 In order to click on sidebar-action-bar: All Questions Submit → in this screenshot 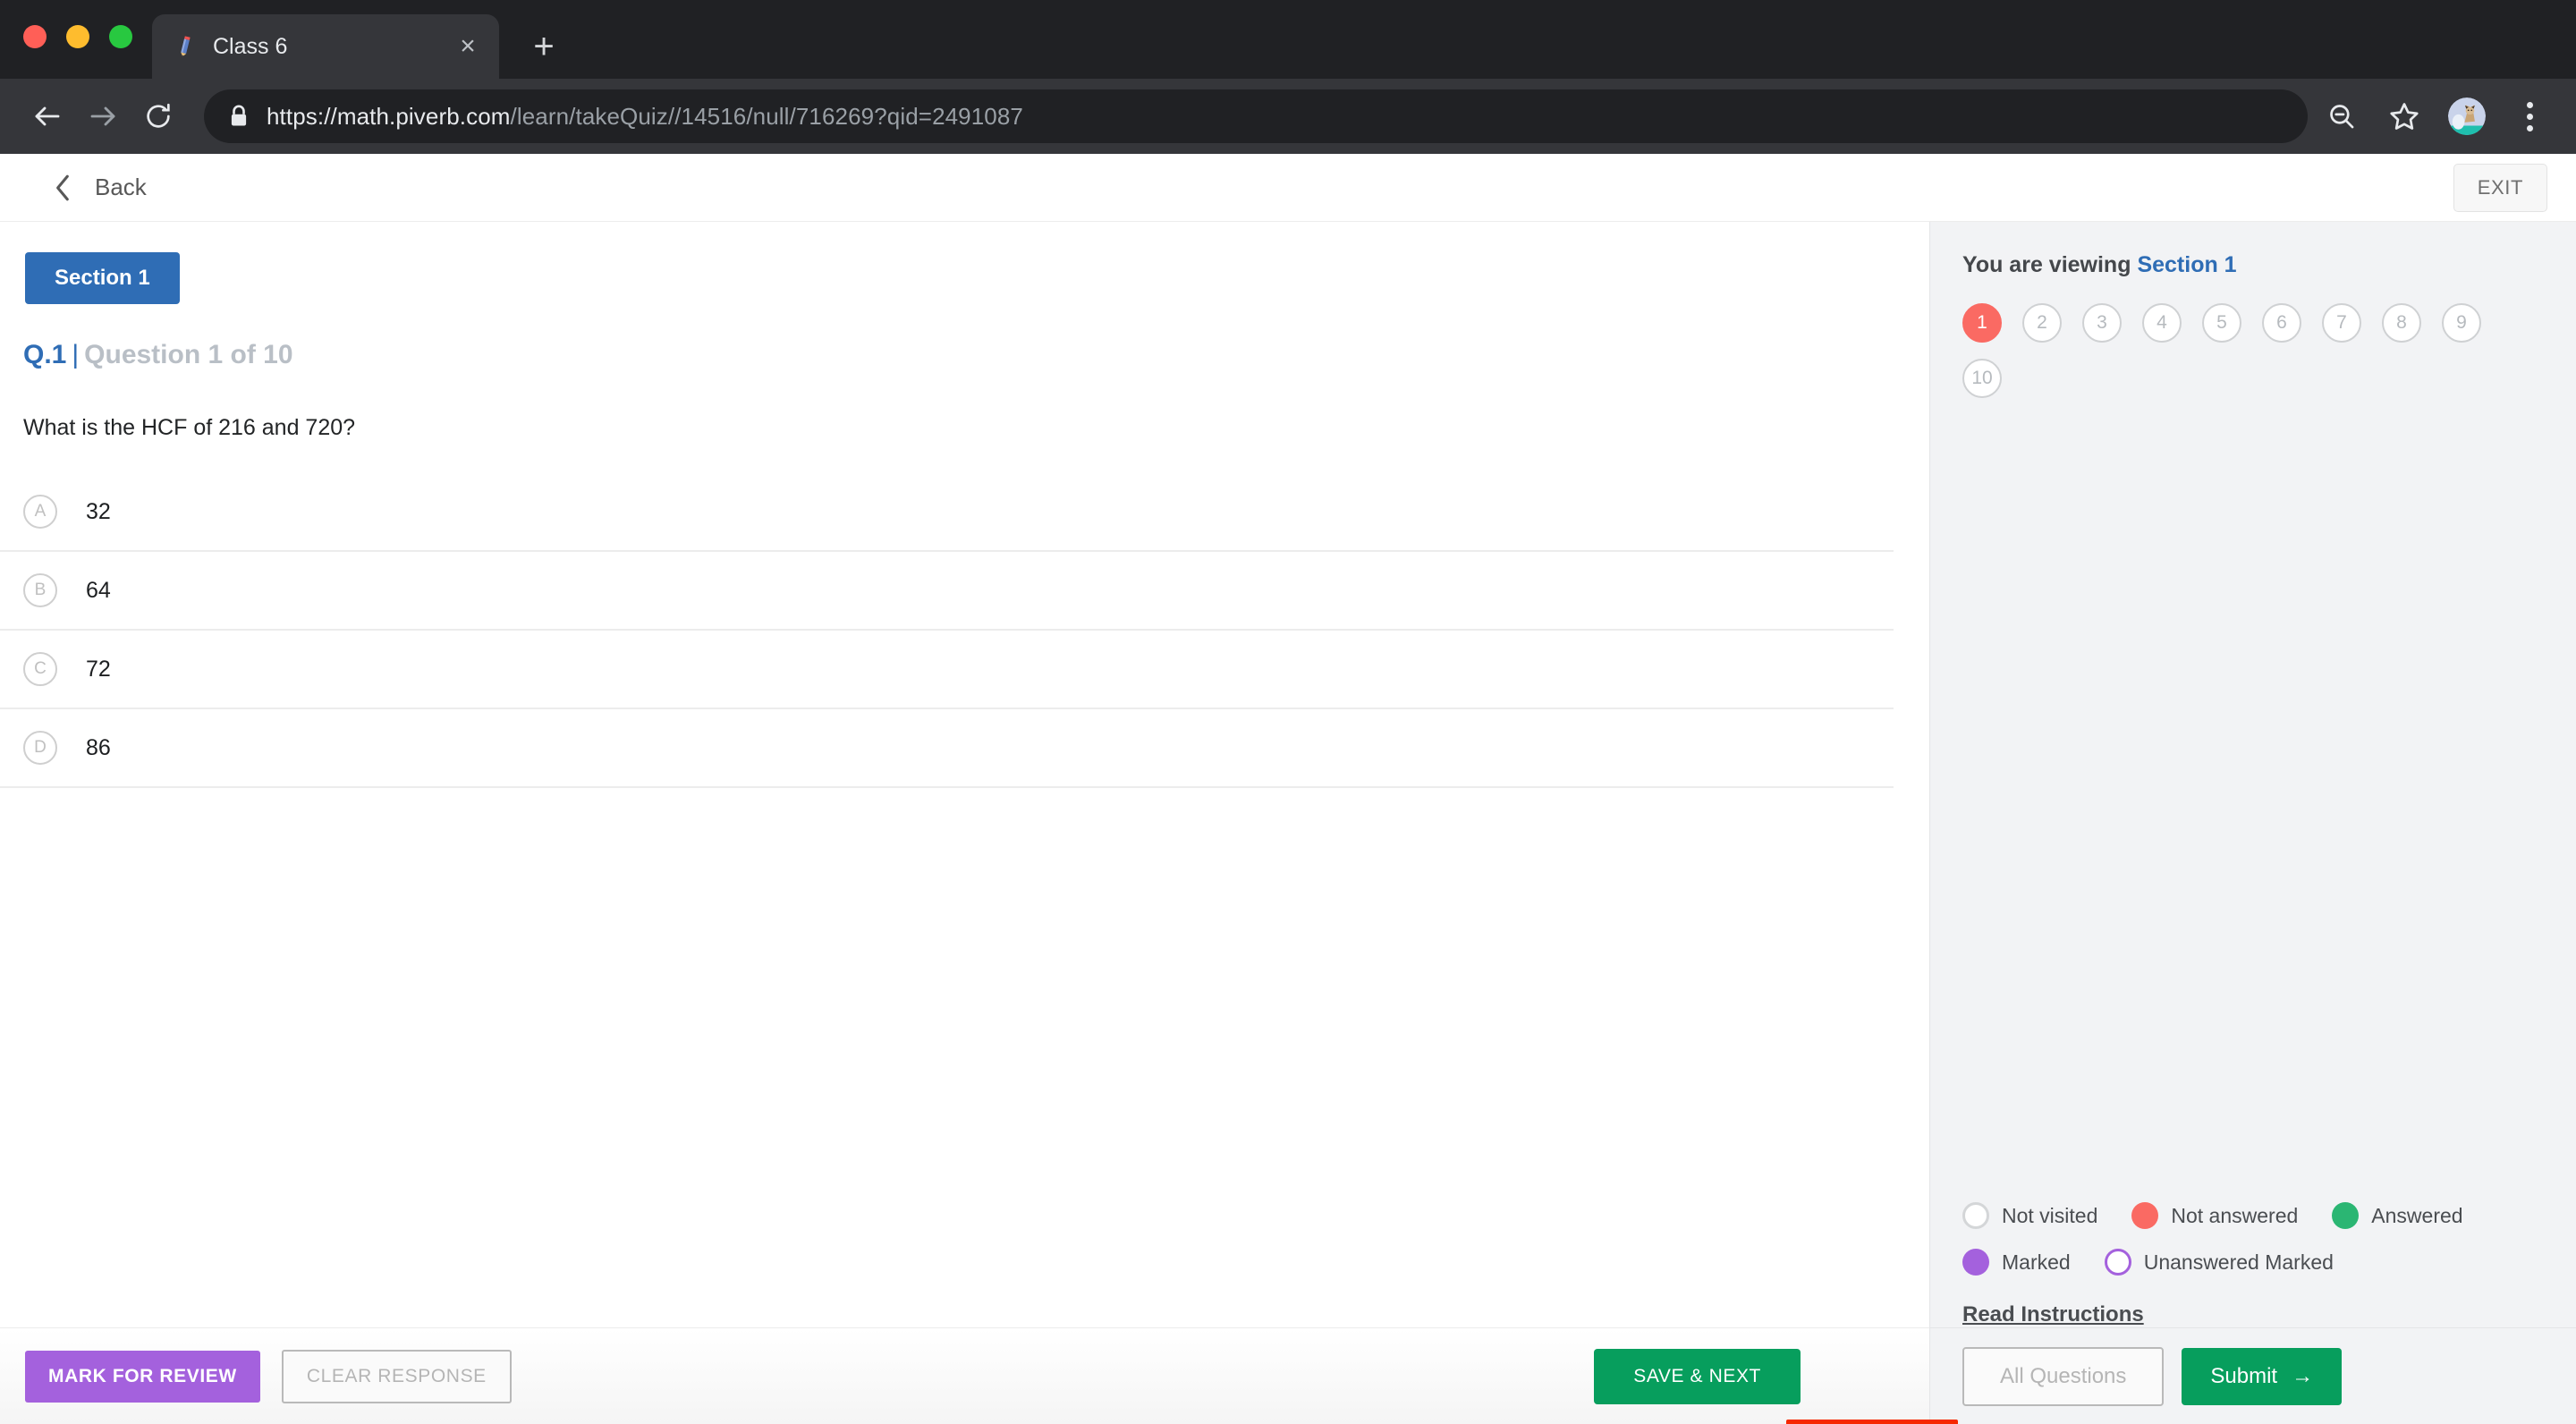, I will do `click(2253, 1375)`.